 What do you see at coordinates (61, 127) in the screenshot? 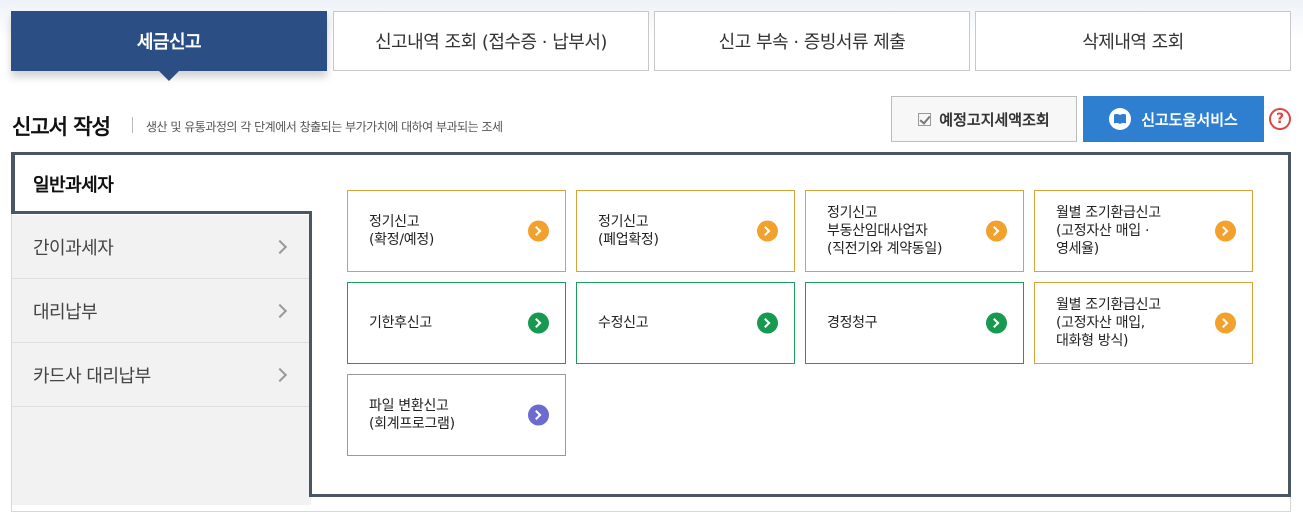
I see `page-title: 신고서 작성` at bounding box center [61, 127].